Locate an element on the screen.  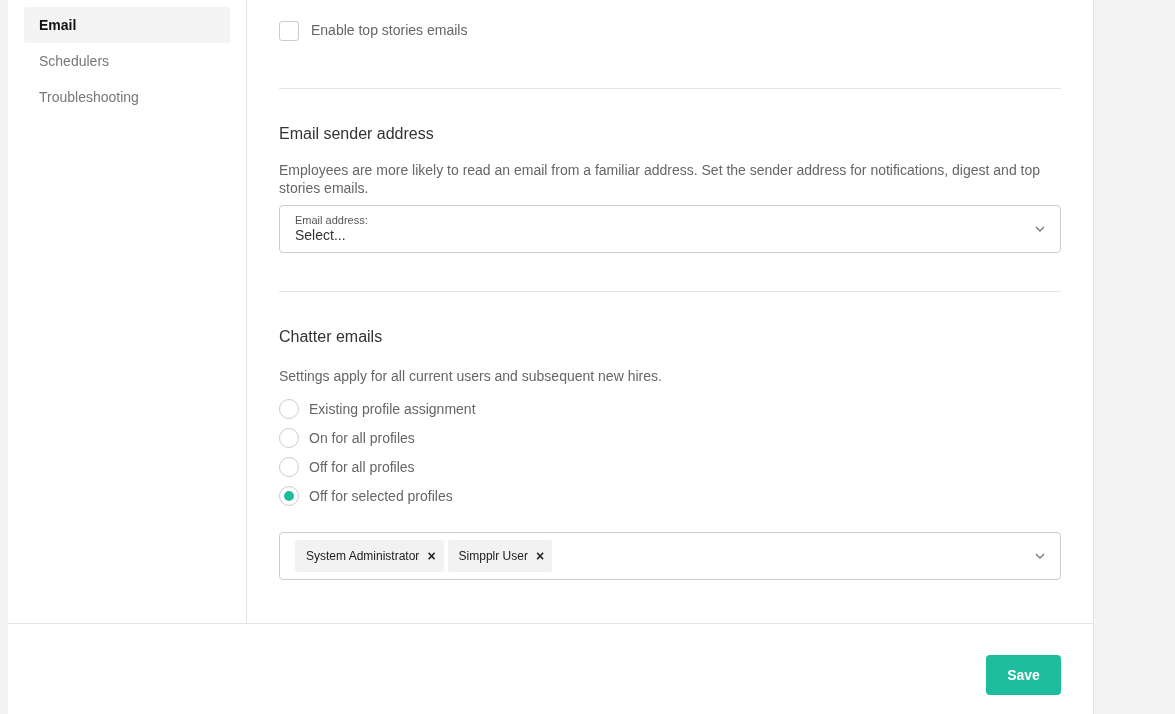
tag-label: Simpplr User is located at coordinates (493, 556).